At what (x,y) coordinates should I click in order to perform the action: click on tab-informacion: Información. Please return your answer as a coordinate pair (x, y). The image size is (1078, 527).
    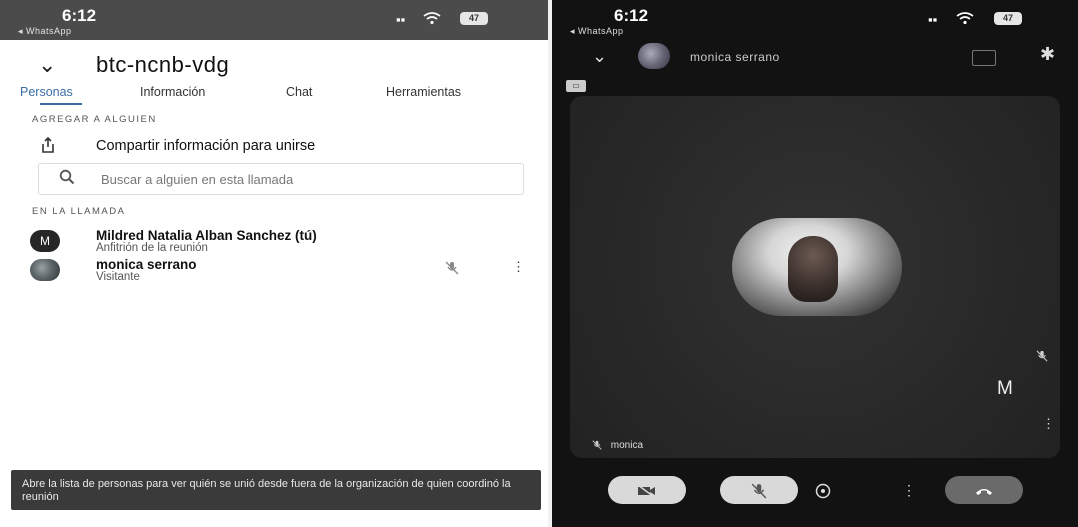
    Looking at the image, I should click on (172, 92).